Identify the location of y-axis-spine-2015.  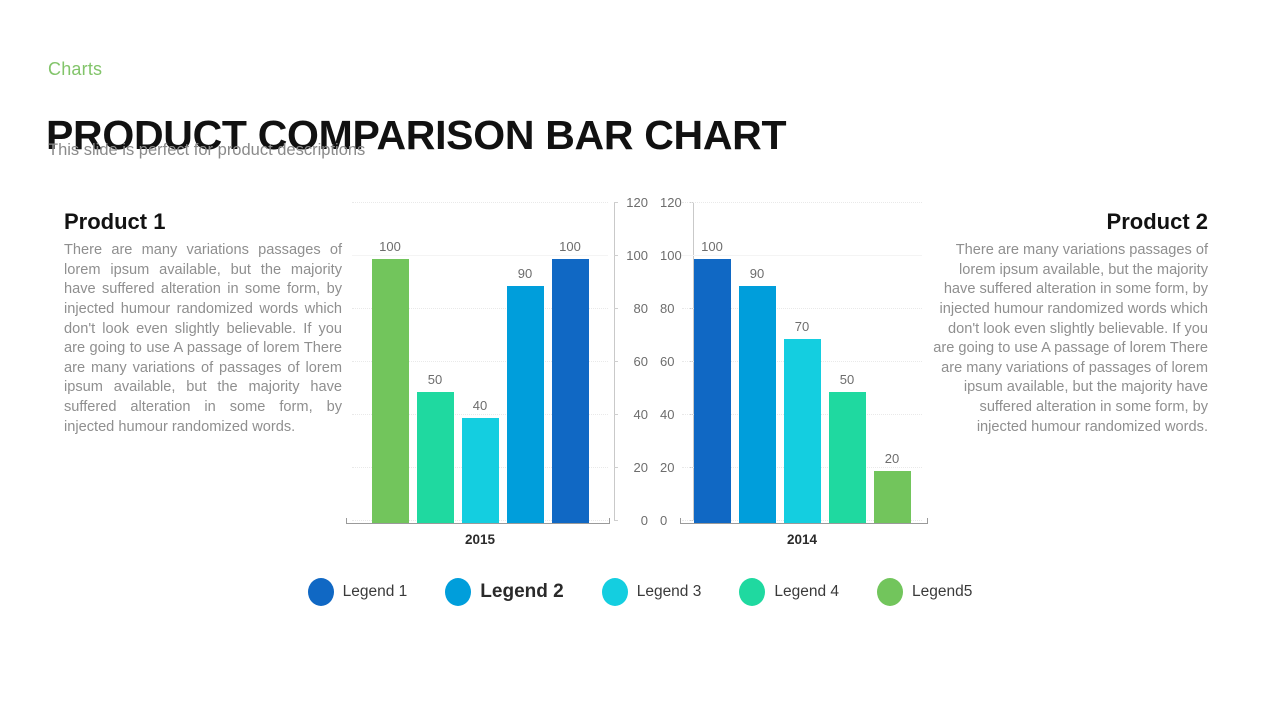
(614, 361).